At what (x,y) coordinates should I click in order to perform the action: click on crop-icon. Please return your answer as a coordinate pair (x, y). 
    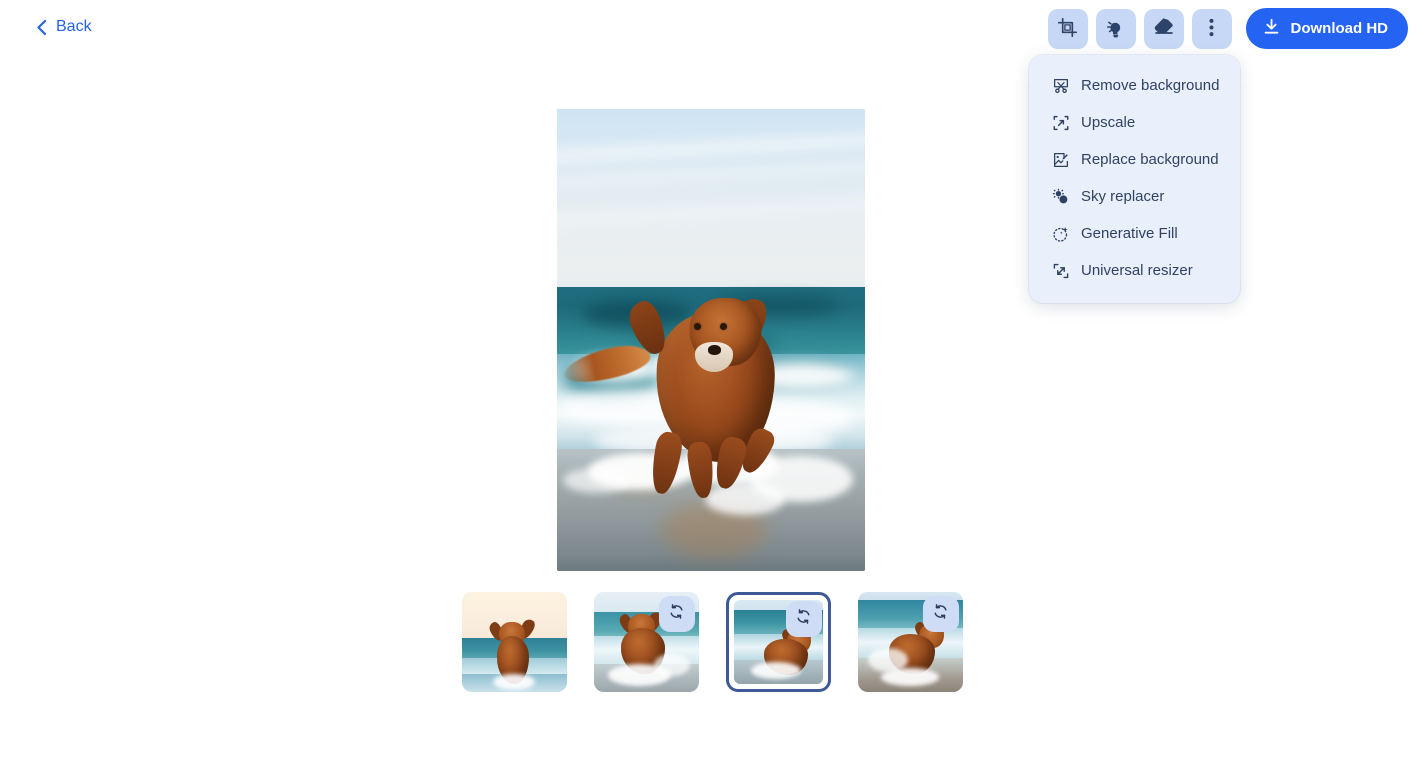
    Looking at the image, I should click on (1067, 29).